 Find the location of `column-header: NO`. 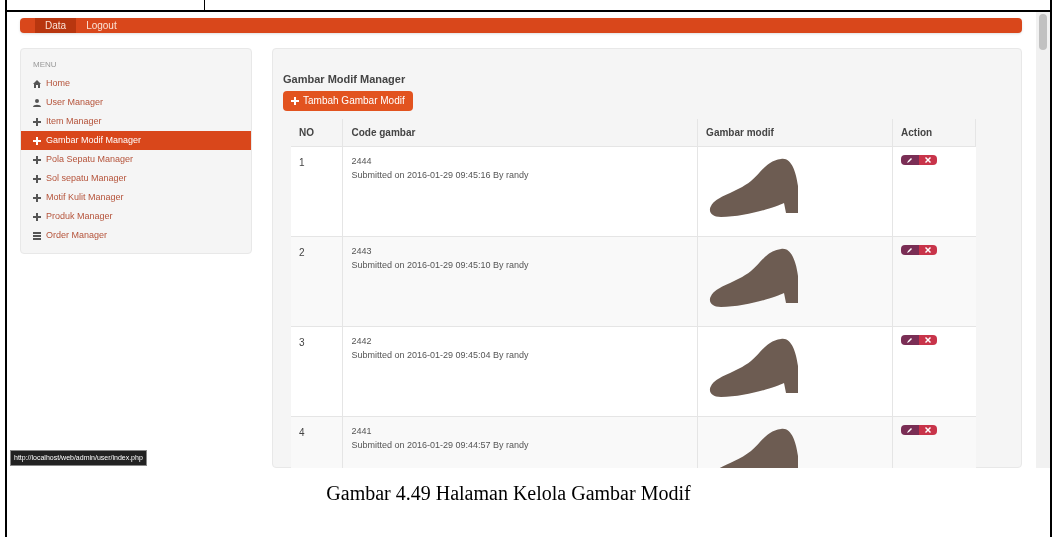

column-header: NO is located at coordinates (317, 132).